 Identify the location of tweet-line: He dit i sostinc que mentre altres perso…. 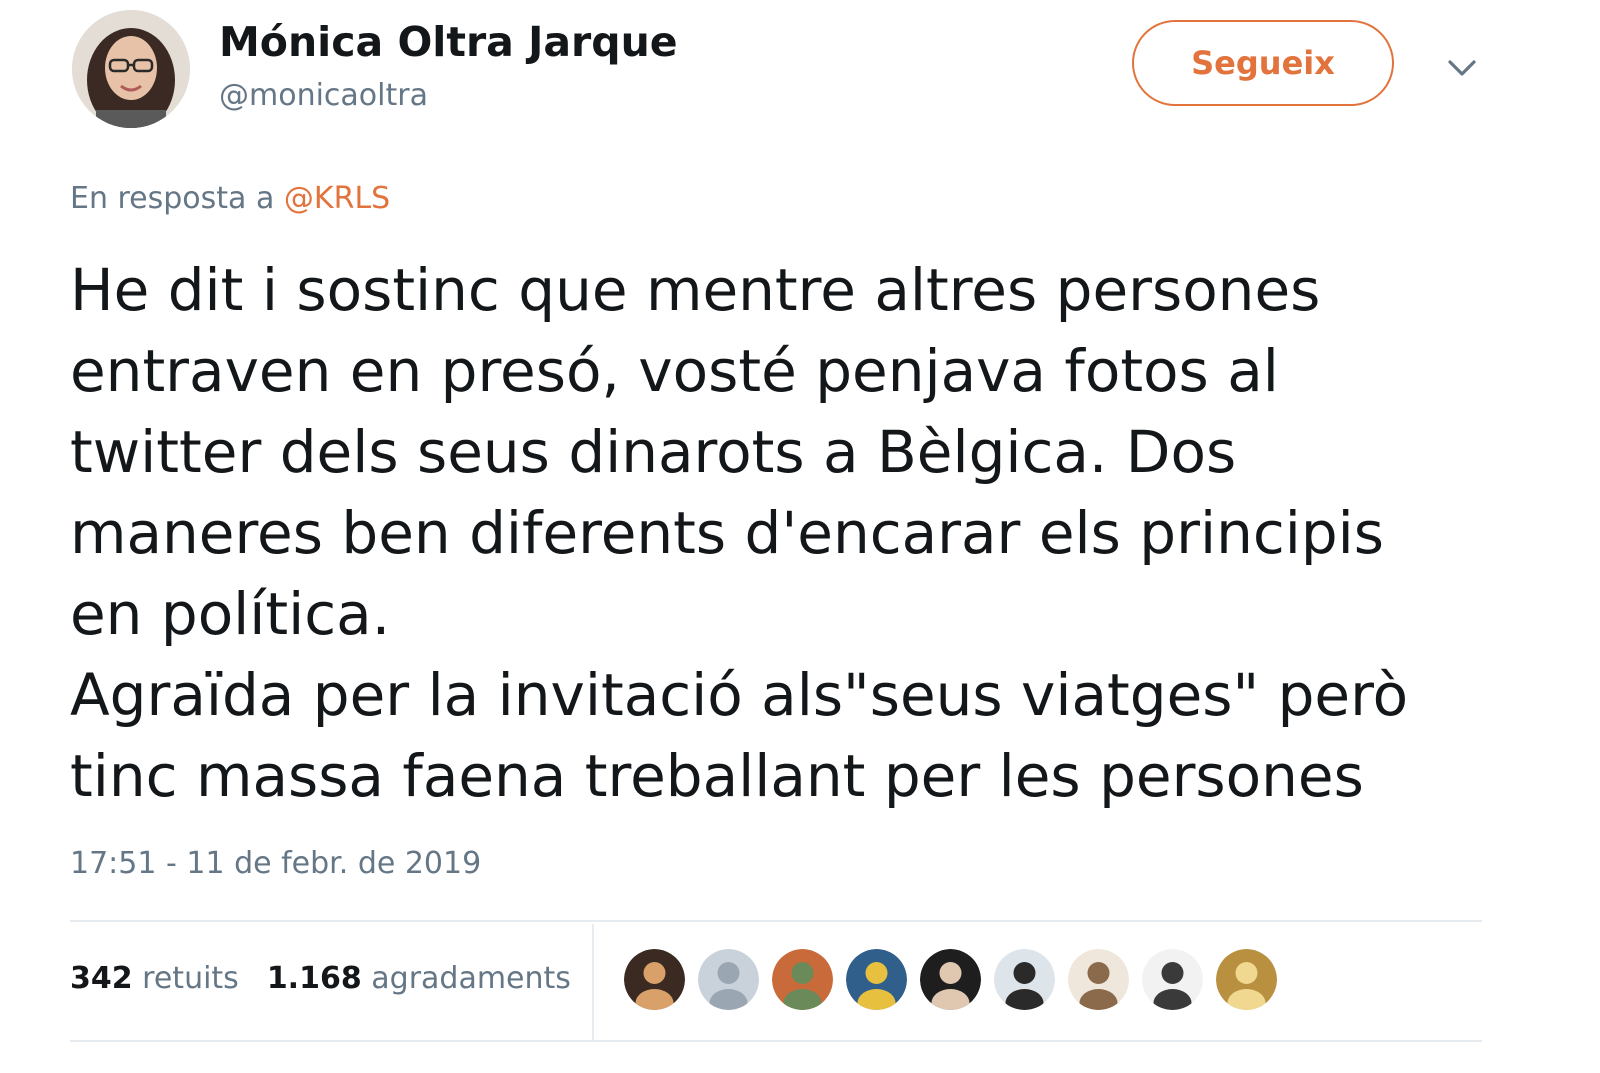
(695, 290).